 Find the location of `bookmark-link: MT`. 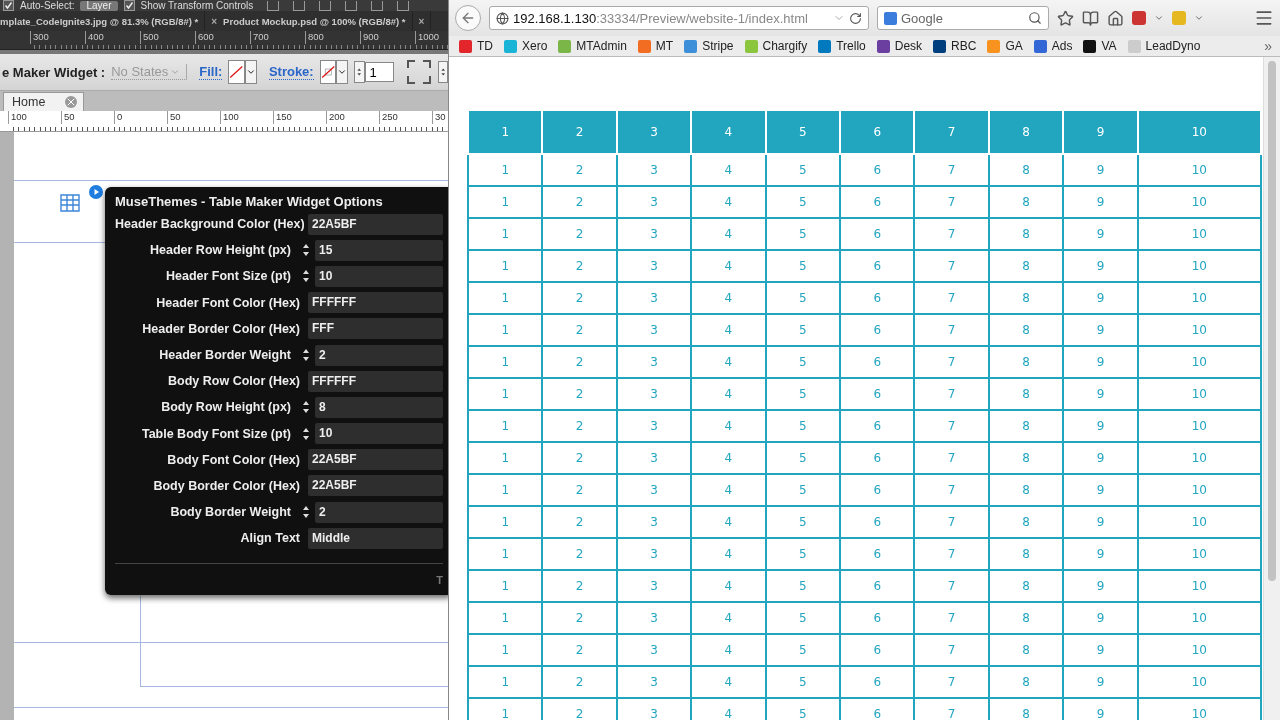

bookmark-link: MT is located at coordinates (655, 46).